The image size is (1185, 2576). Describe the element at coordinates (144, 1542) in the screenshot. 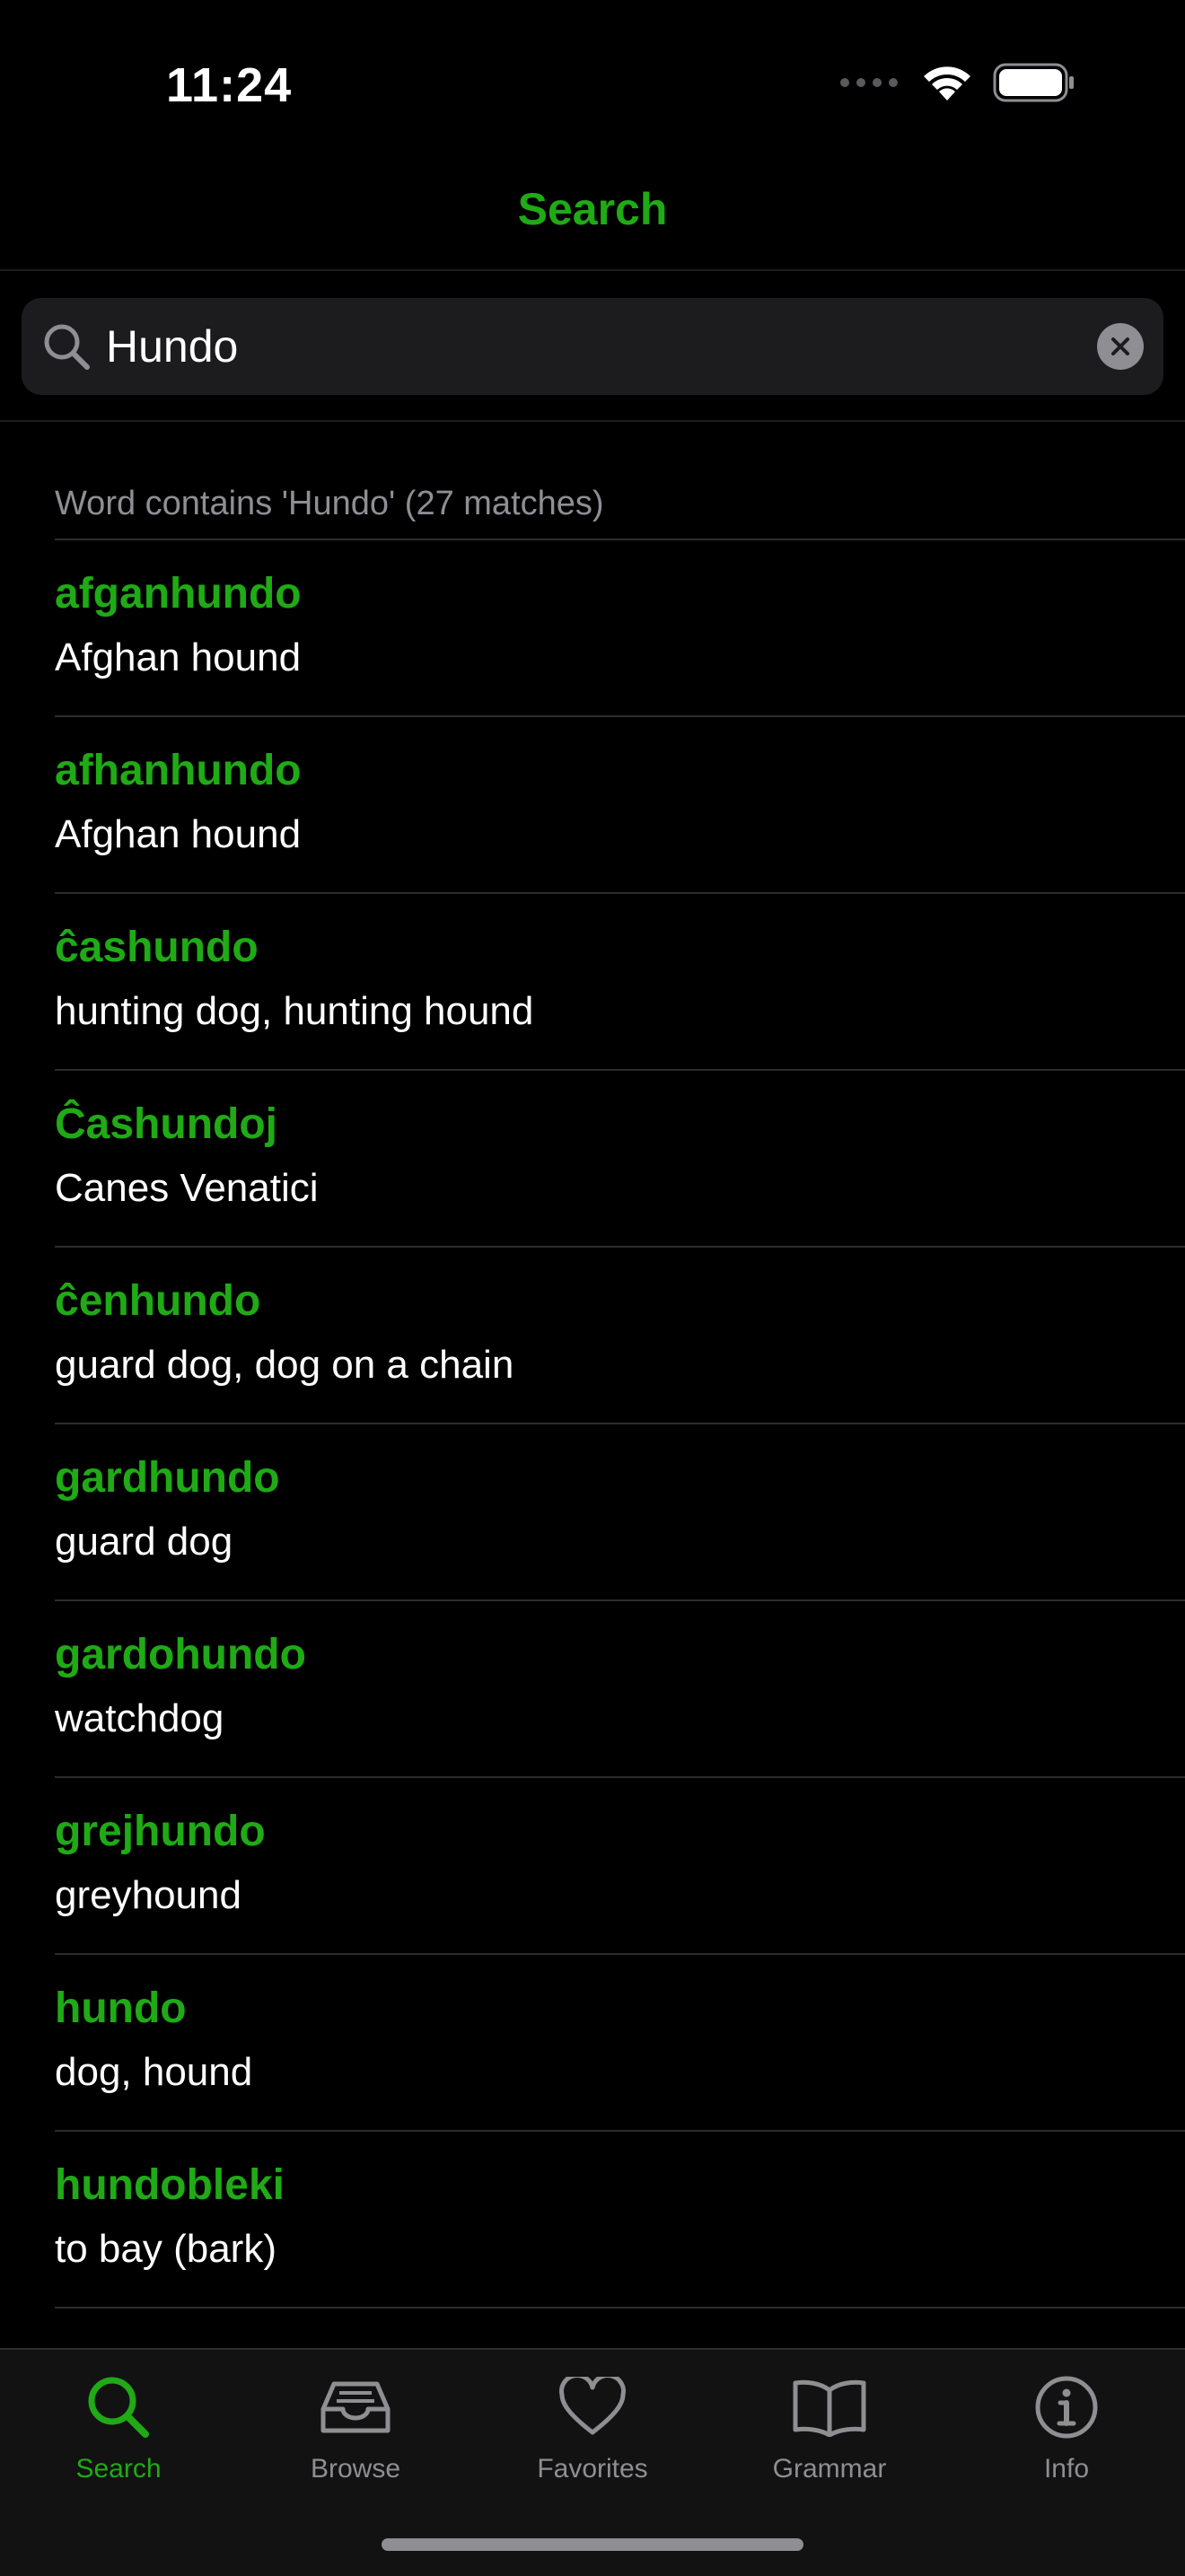

I see `entry-meaning: guard dog` at that location.